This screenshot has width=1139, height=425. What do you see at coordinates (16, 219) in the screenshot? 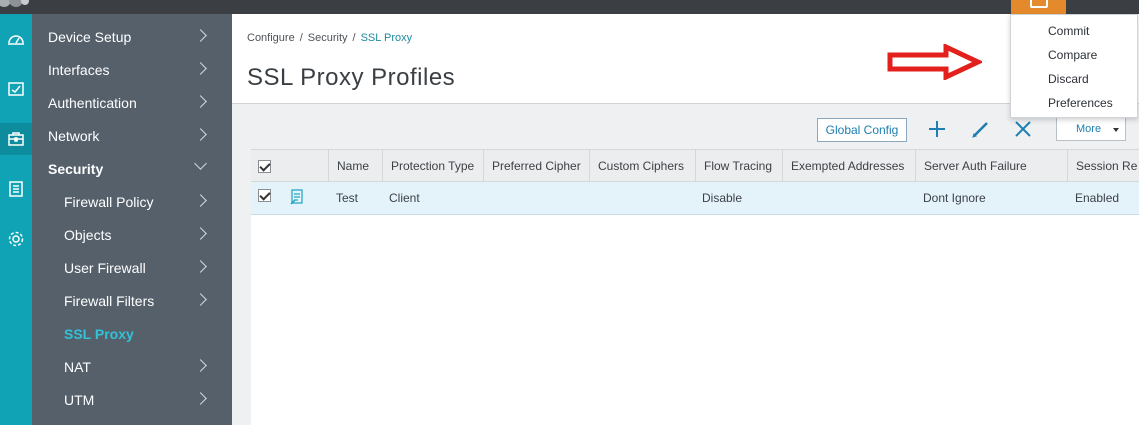
I see `icon-rail` at bounding box center [16, 219].